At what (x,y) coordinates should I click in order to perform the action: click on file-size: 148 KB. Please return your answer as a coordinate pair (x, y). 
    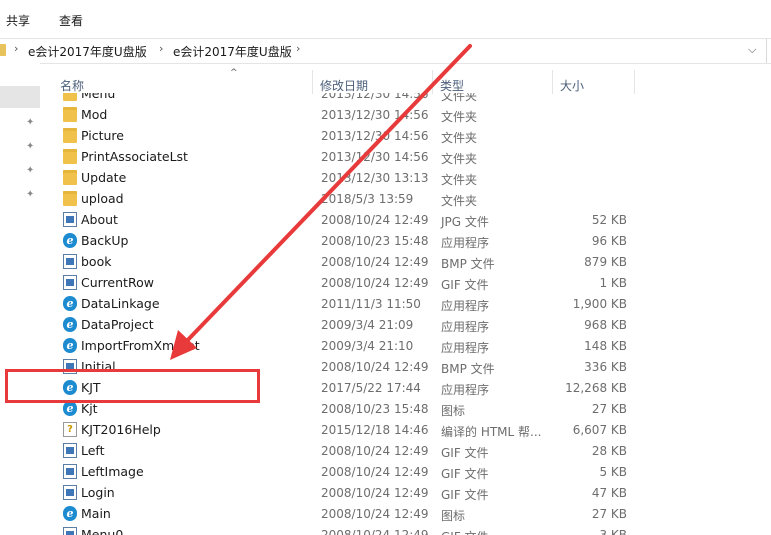
    Looking at the image, I should click on (605, 346).